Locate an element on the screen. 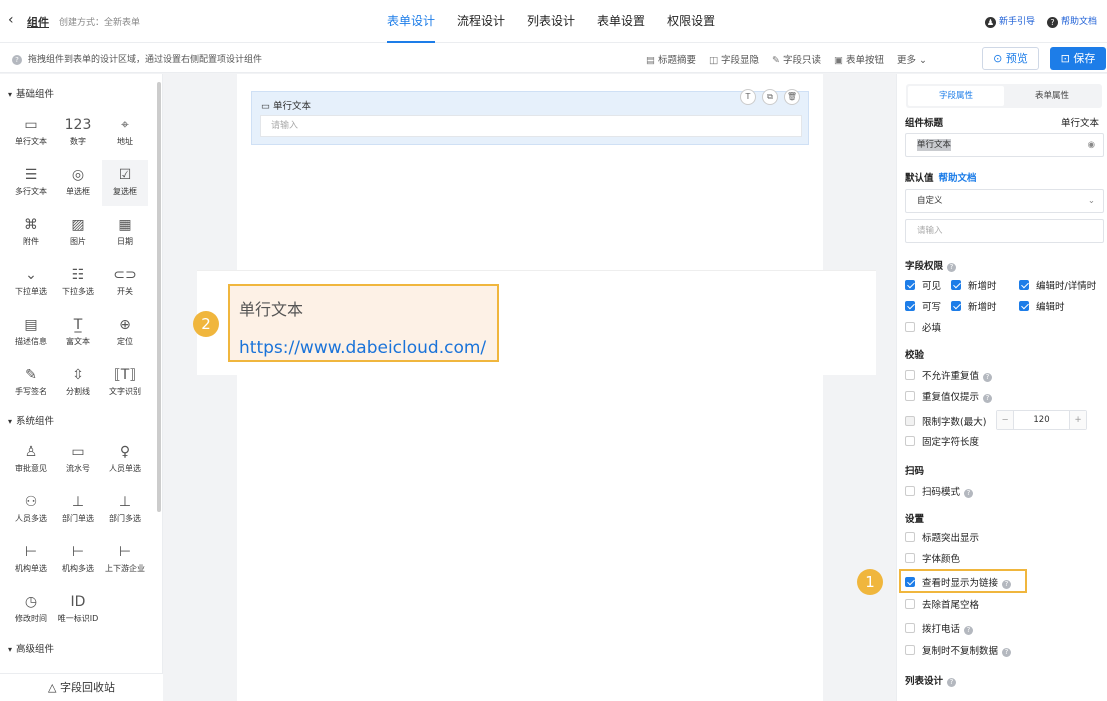  single-line-text-field: ▭ 单行文本 请输入 T ⧉ 🗑 is located at coordinates (530, 117).